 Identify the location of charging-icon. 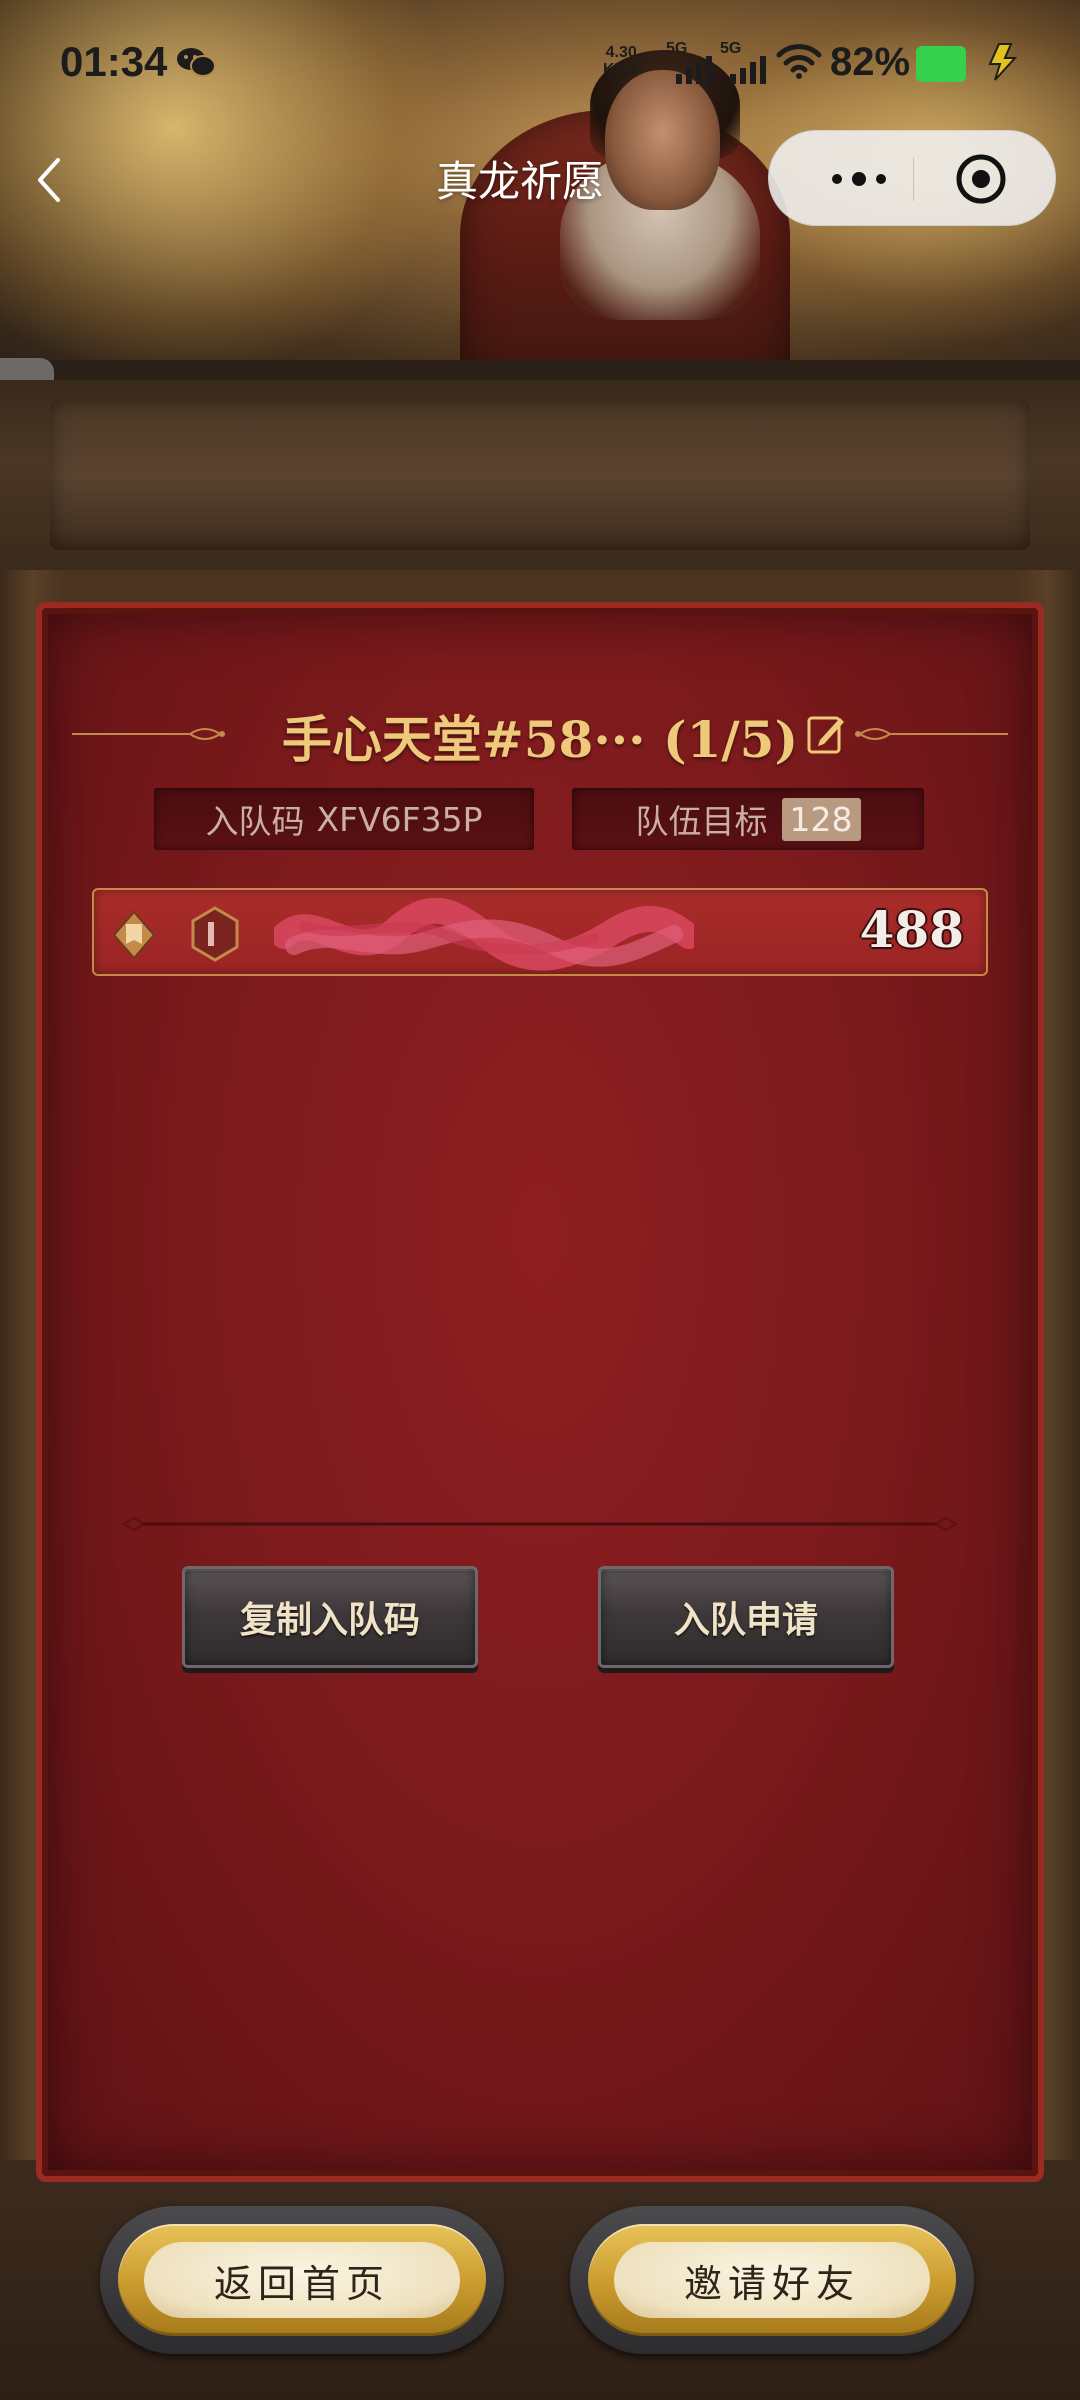
(1003, 62).